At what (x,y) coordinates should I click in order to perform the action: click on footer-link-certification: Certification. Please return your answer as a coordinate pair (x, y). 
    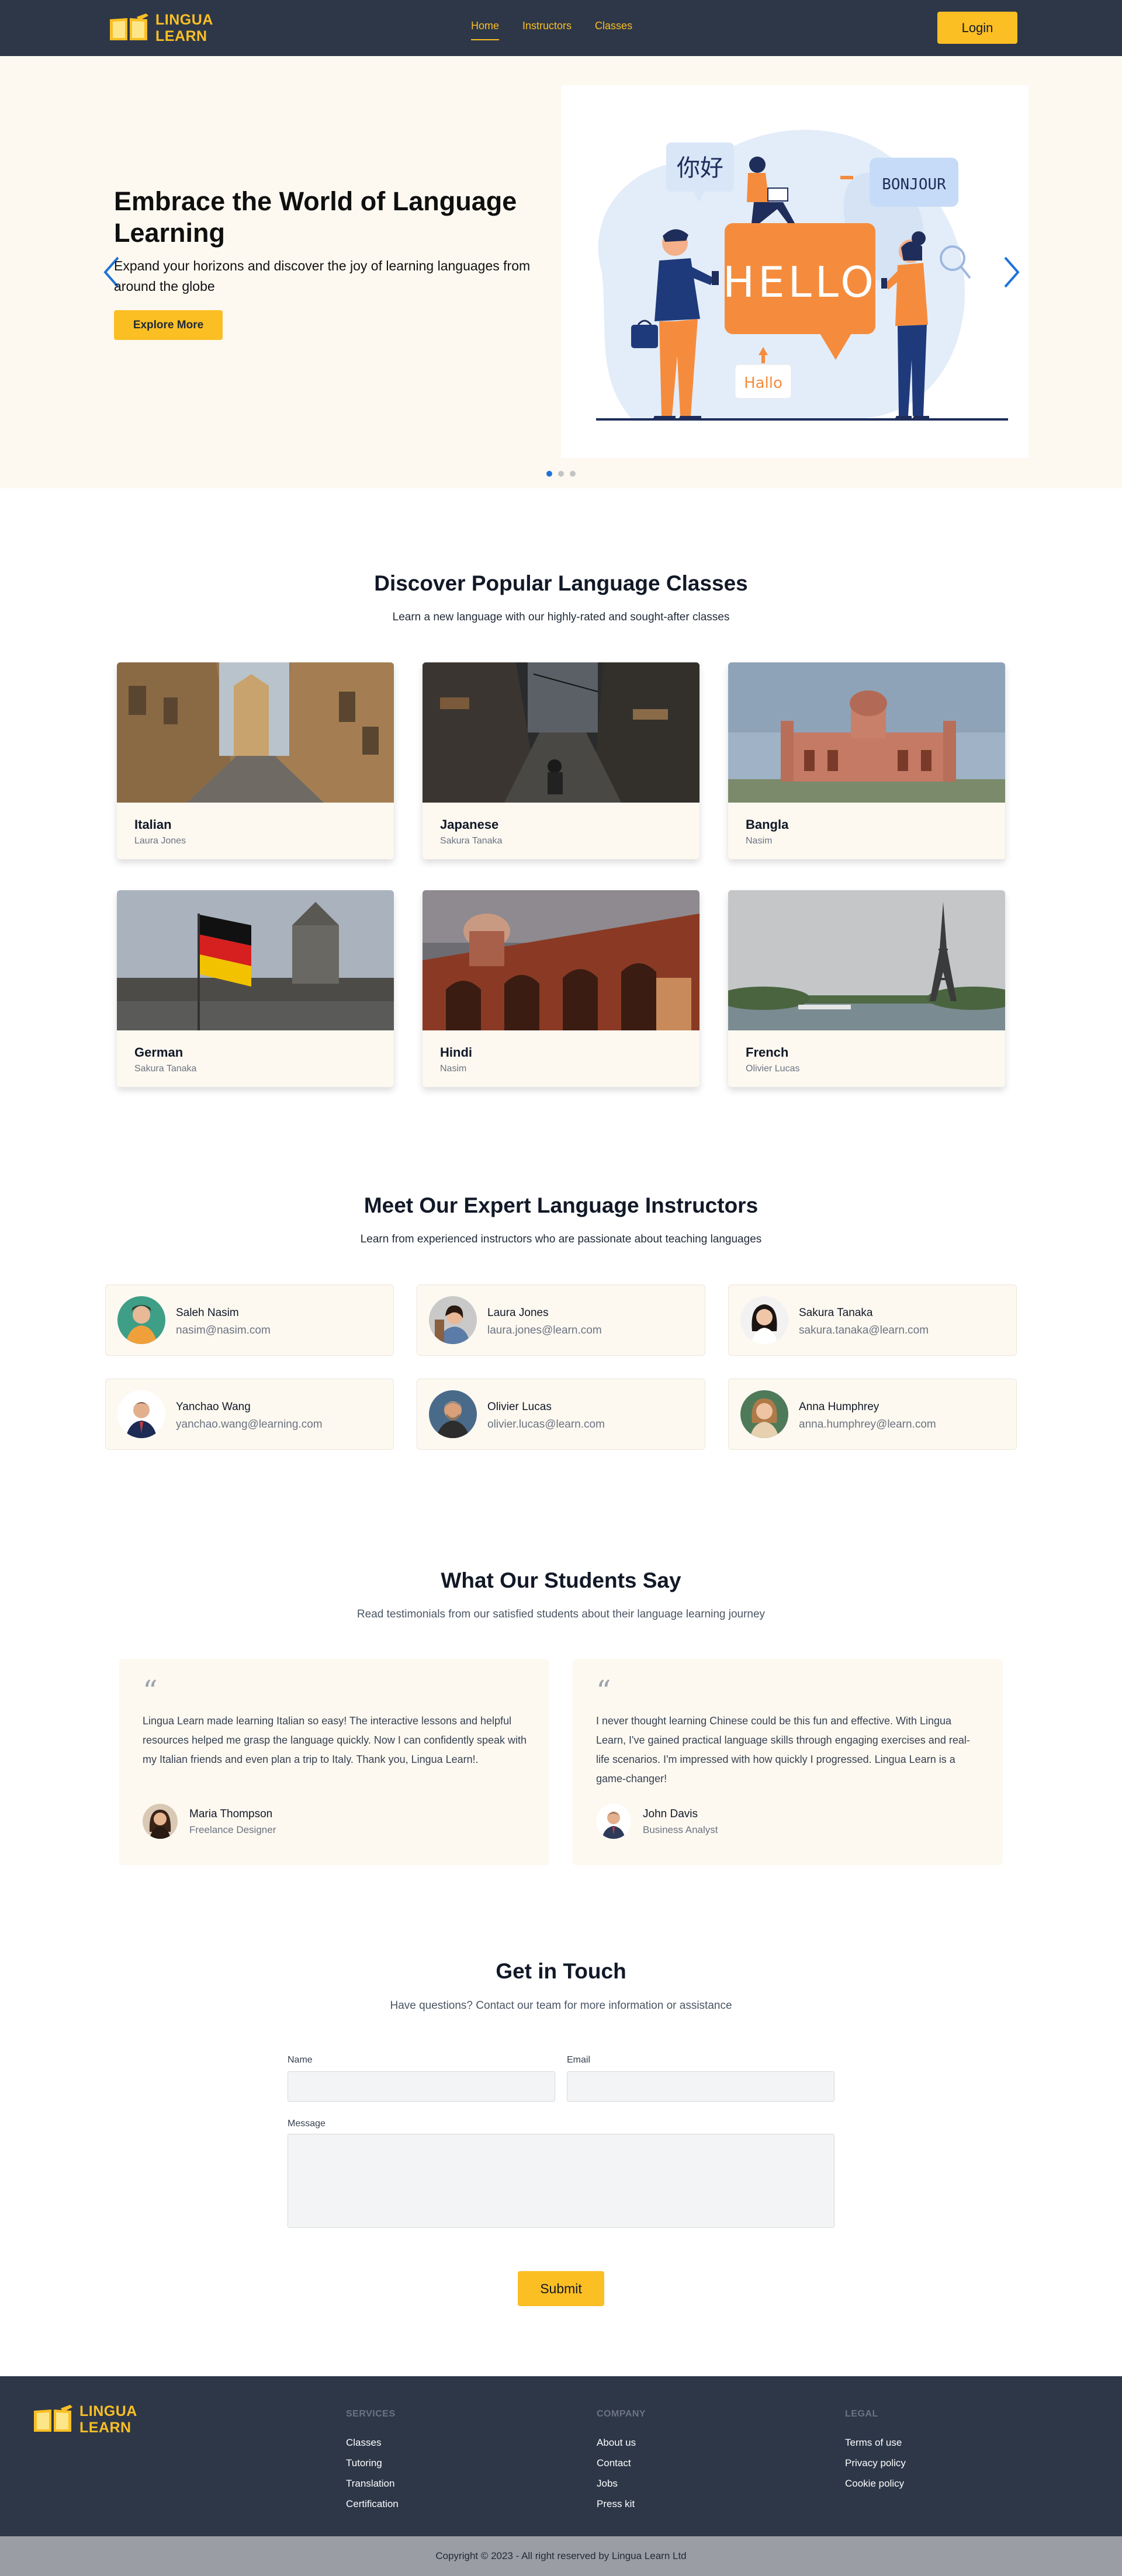
    Looking at the image, I should click on (372, 2504).